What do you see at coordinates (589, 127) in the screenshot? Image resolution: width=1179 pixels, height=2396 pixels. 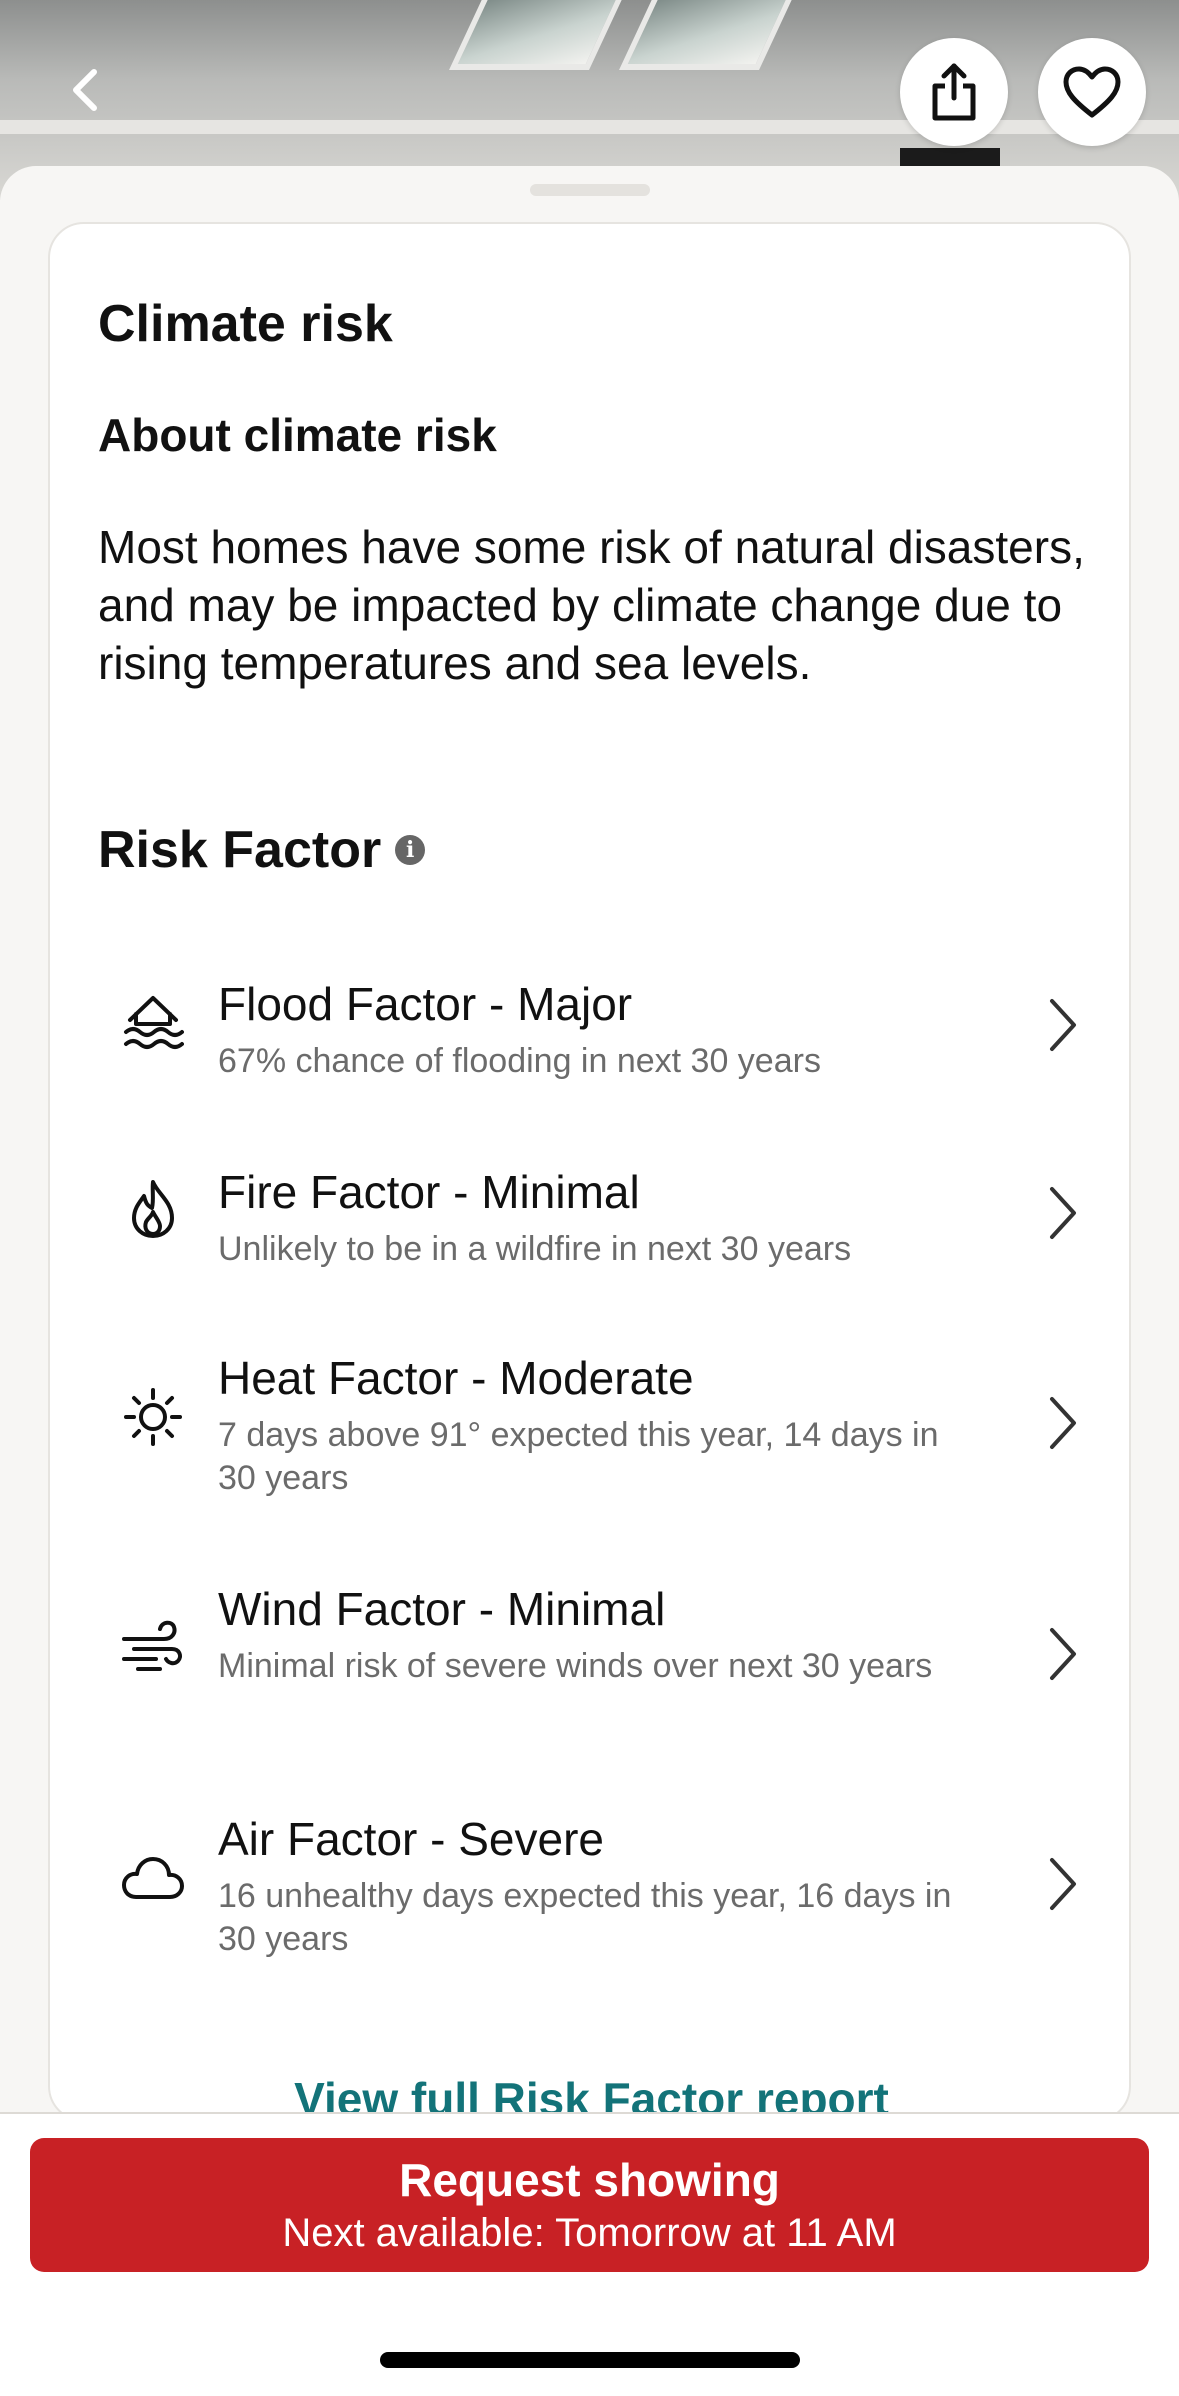 I see `photo-beam` at bounding box center [589, 127].